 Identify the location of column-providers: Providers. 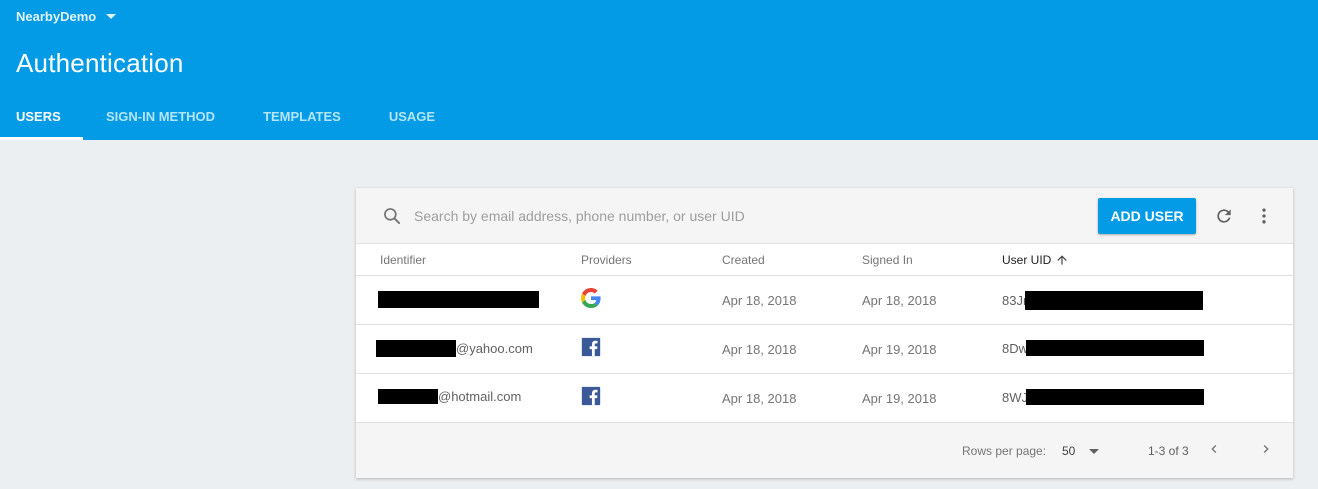
(606, 260).